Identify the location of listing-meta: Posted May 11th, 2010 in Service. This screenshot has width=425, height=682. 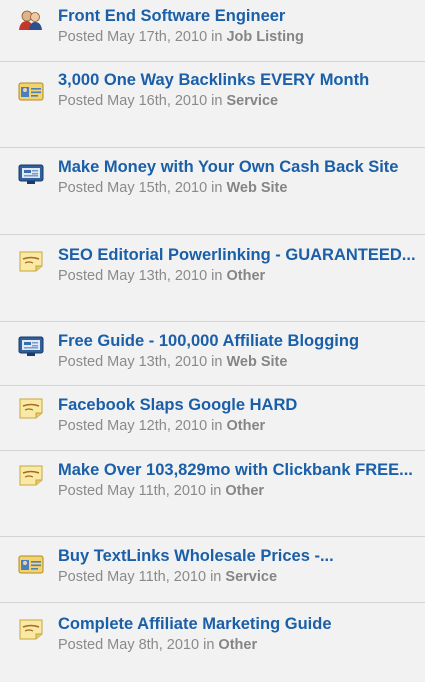
(238, 577).